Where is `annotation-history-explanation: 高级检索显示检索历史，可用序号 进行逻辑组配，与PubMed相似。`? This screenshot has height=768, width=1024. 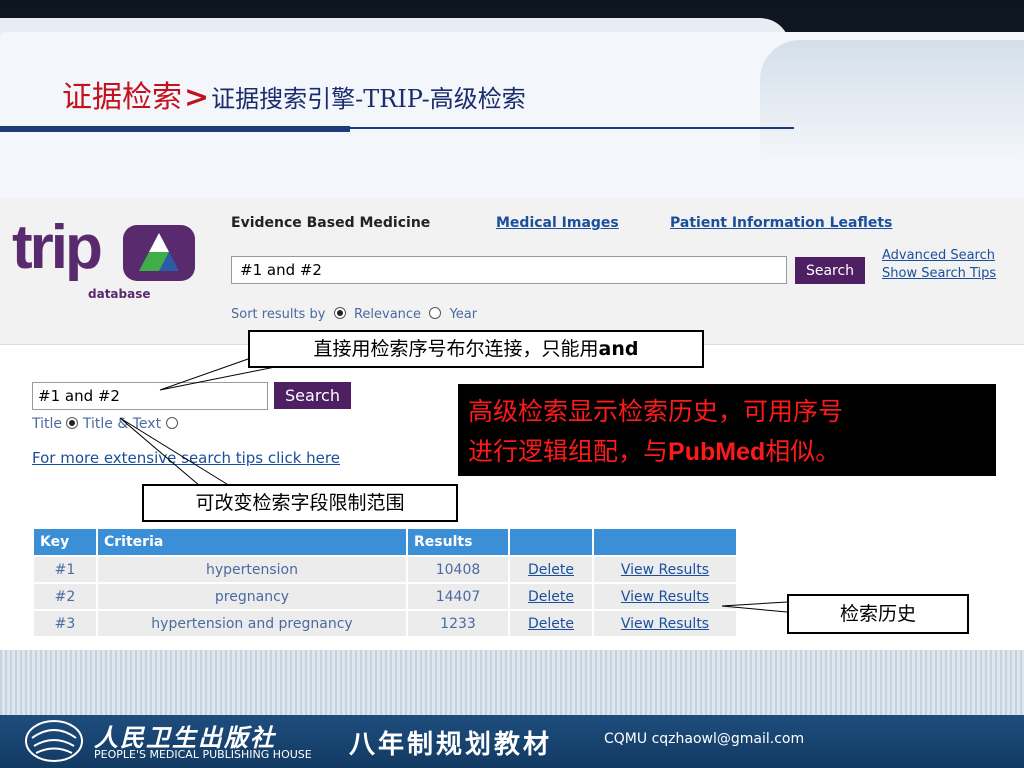
annotation-history-explanation: 高级检索显示检索历史，可用序号 进行逻辑组配，与PubMed相似。 is located at coordinates (727, 430).